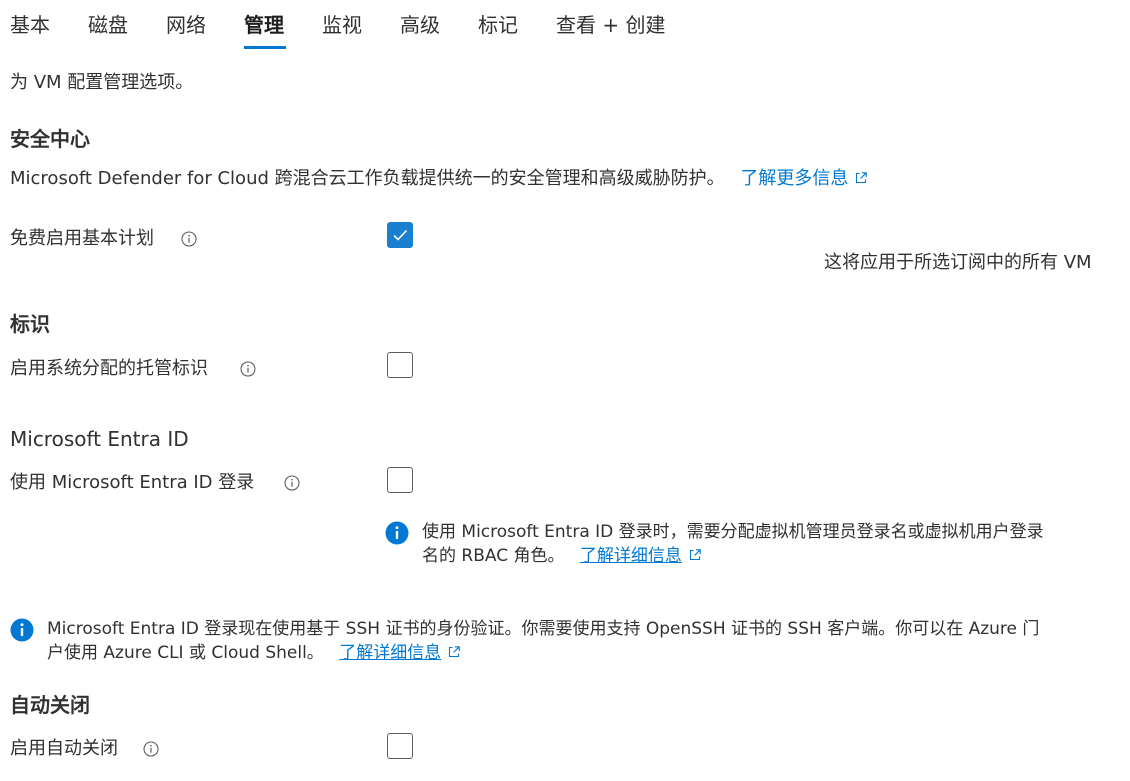 Image resolution: width=1130 pixels, height=781 pixels. Describe the element at coordinates (99, 439) in the screenshot. I see `entra-heading: Microsoft Entra ID` at that location.